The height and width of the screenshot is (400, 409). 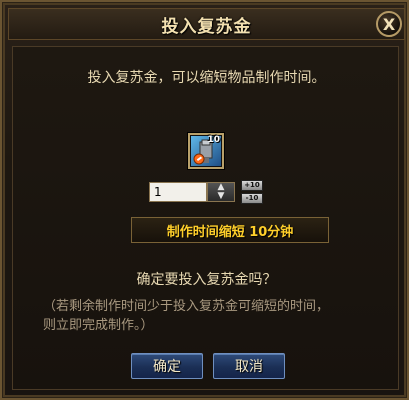 I want to click on quantity-input: 1, so click(x=178, y=192).